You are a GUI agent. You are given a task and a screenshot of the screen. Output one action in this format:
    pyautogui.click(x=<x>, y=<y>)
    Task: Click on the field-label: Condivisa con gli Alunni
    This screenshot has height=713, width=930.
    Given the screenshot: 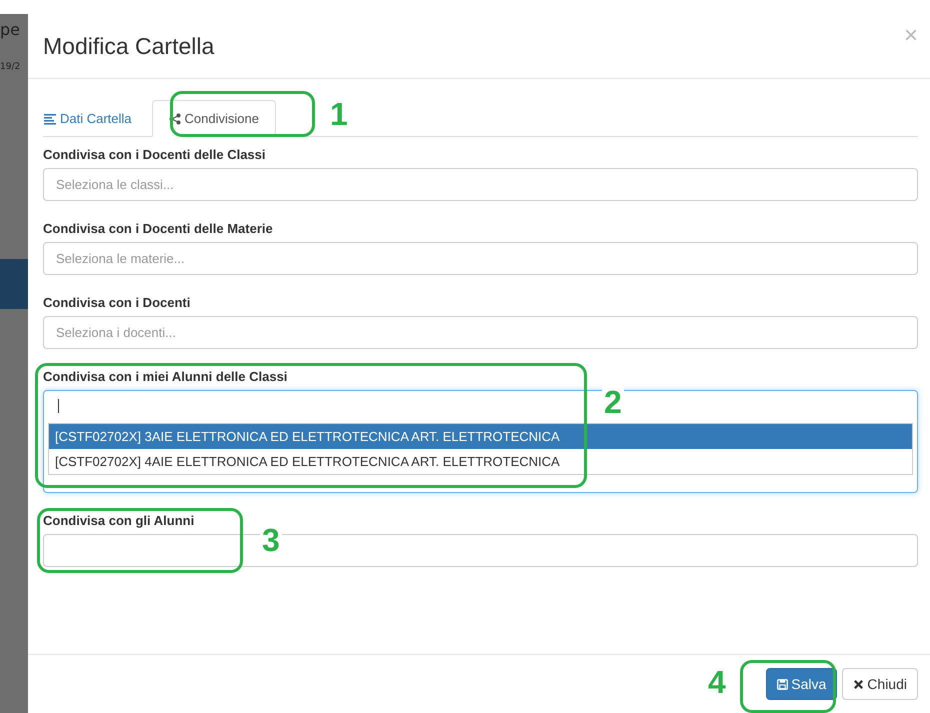 What is the action you would take?
    pyautogui.click(x=119, y=520)
    